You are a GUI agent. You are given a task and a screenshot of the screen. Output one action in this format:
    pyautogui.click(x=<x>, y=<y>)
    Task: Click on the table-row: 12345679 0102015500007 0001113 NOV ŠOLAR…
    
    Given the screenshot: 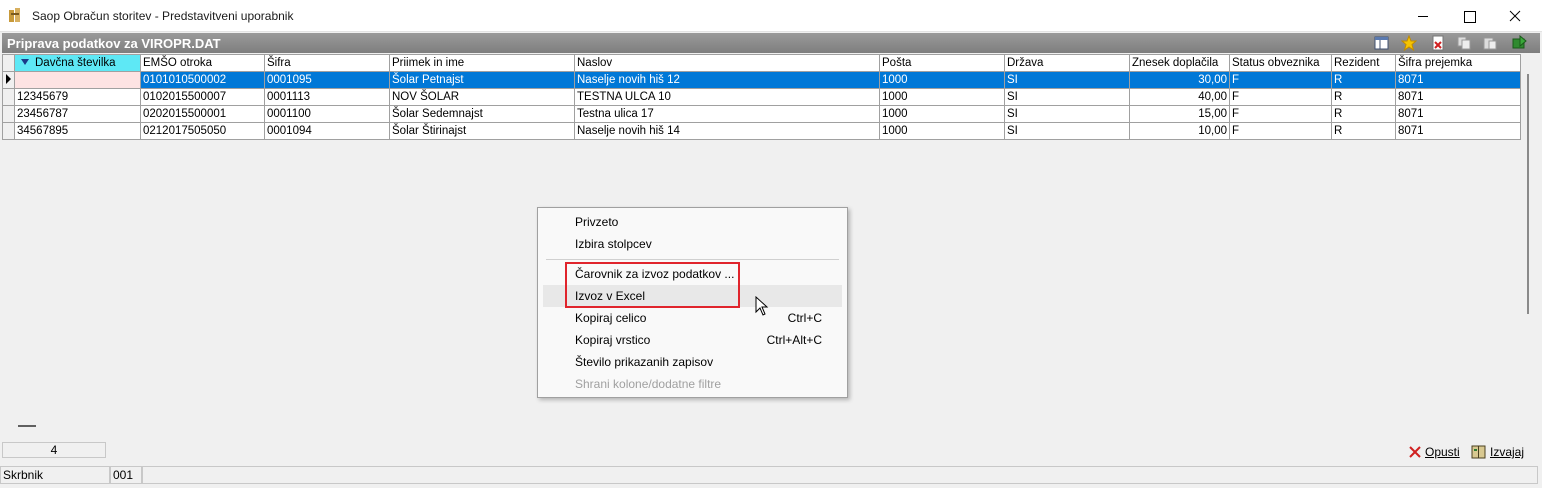 What is the action you would take?
    pyautogui.click(x=761, y=97)
    